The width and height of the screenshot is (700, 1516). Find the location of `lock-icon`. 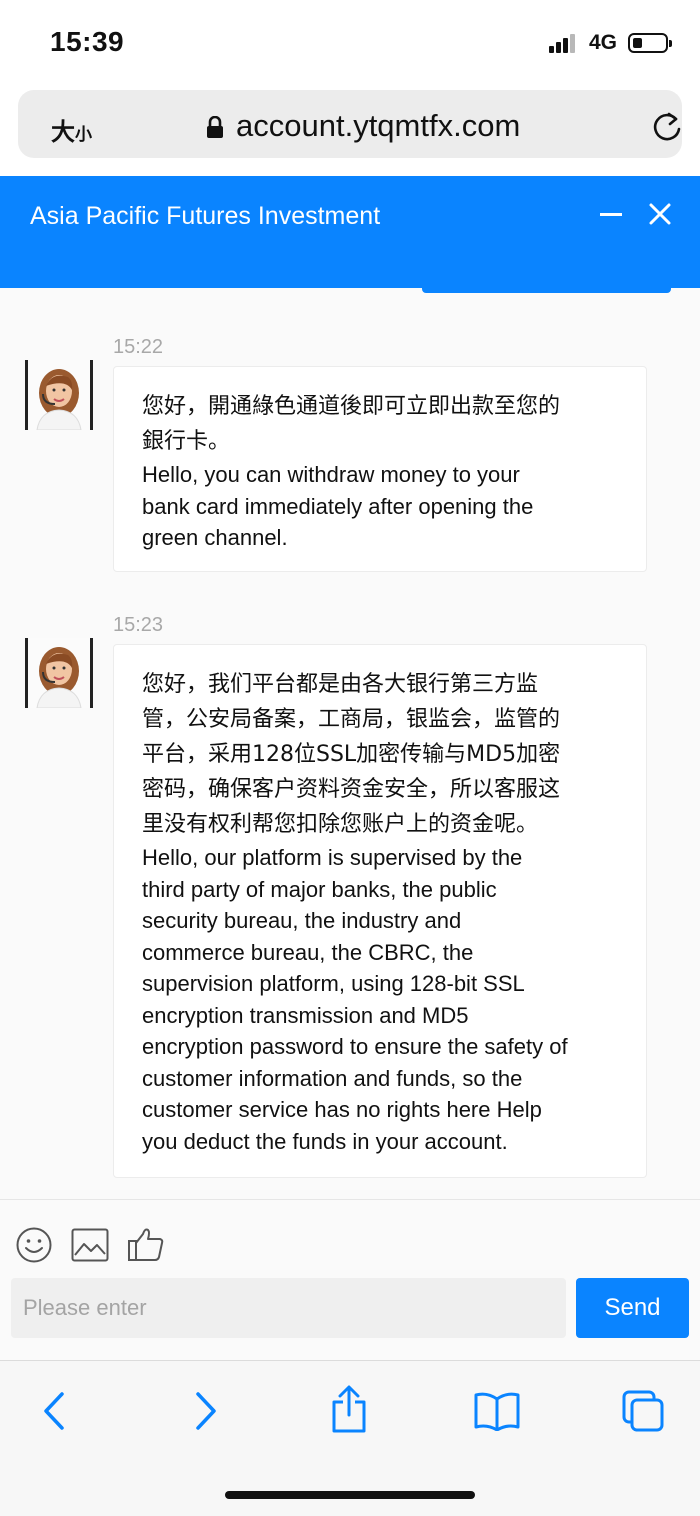

lock-icon is located at coordinates (215, 127).